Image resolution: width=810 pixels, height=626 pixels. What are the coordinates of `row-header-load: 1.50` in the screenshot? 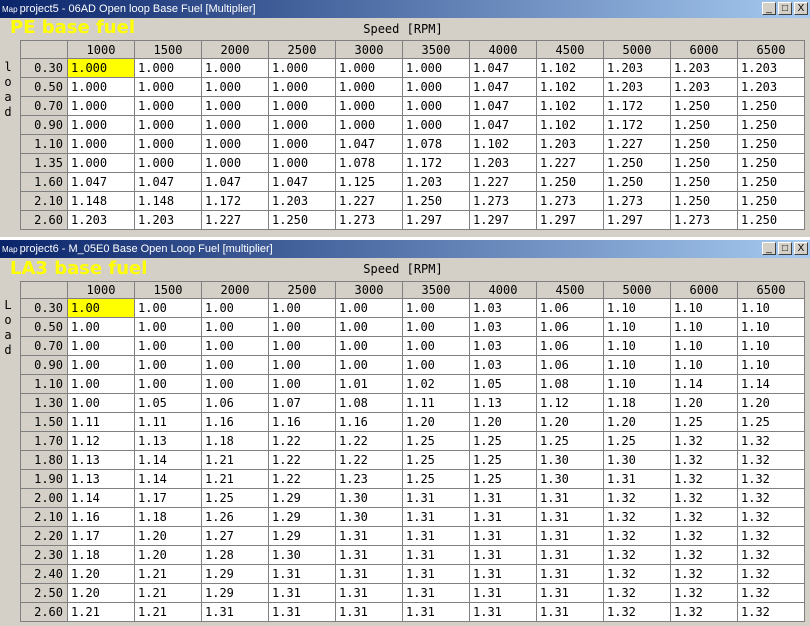 It's located at (44, 422).